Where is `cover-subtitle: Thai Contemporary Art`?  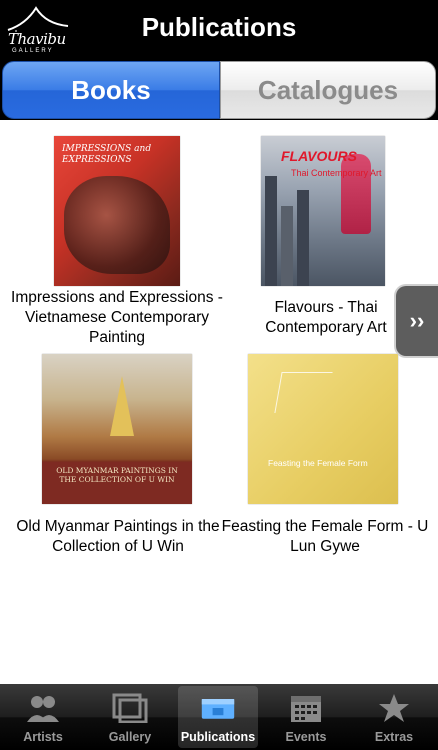
cover-subtitle: Thai Contemporary Art is located at coordinates (336, 173).